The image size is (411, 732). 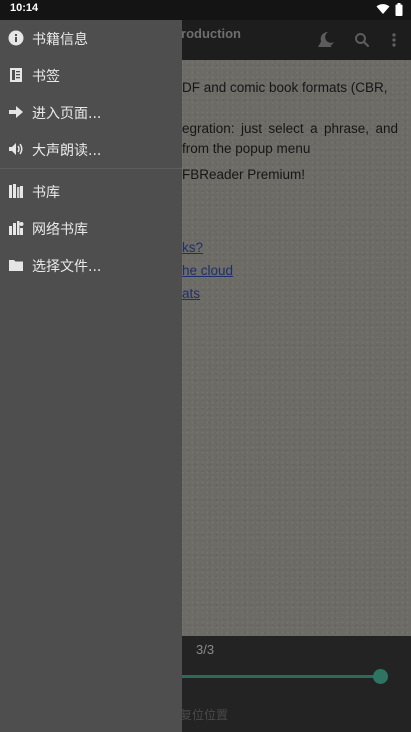 I want to click on drawer-item-label: 书库, so click(x=46, y=193).